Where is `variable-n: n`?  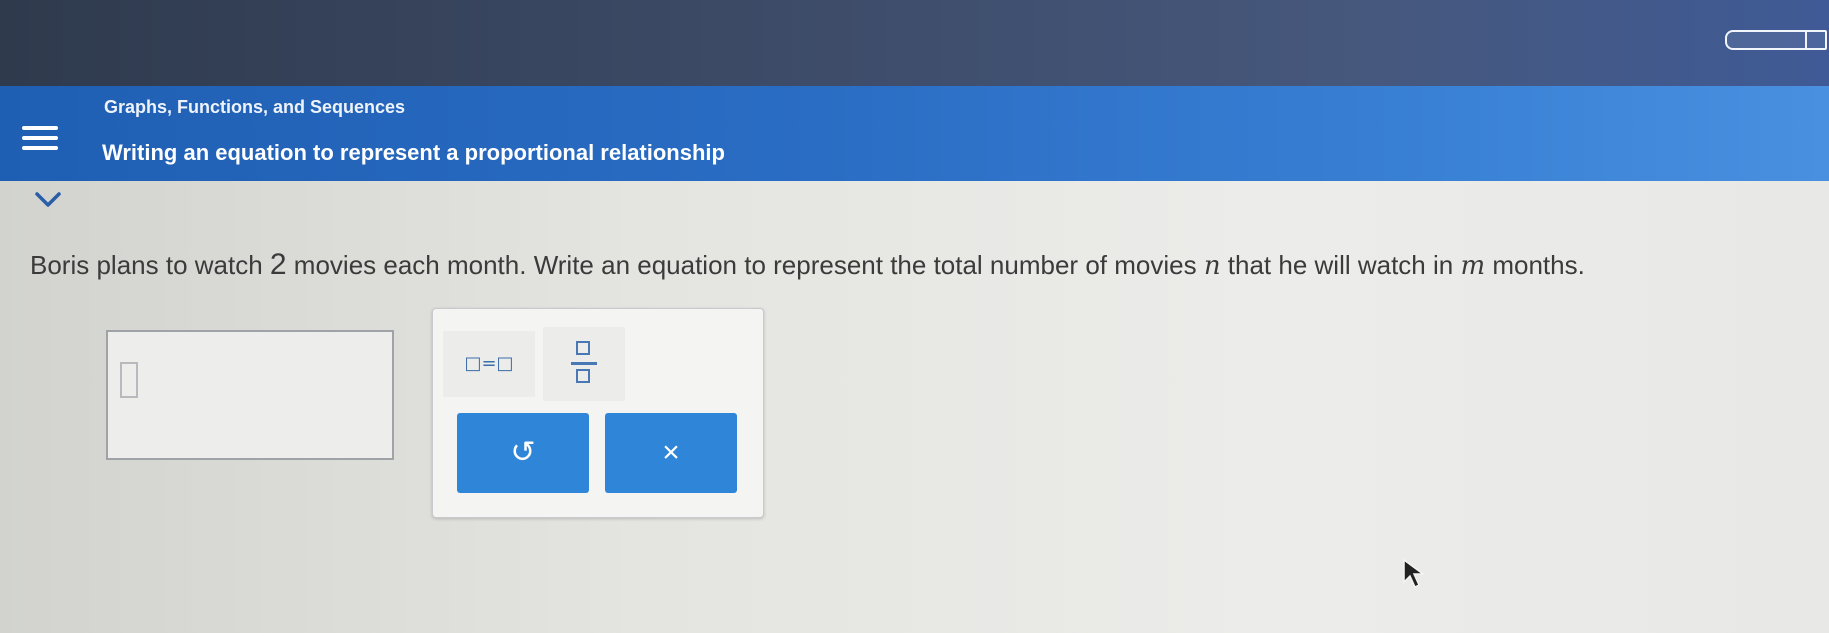 variable-n: n is located at coordinates (1212, 266).